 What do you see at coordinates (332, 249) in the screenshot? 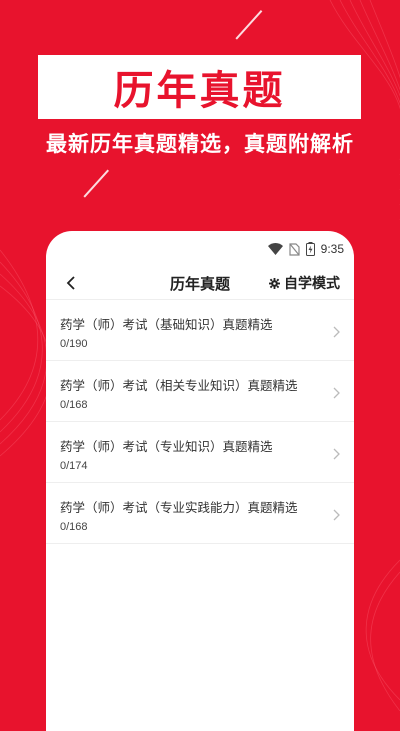
I see `status-time: 9:35` at bounding box center [332, 249].